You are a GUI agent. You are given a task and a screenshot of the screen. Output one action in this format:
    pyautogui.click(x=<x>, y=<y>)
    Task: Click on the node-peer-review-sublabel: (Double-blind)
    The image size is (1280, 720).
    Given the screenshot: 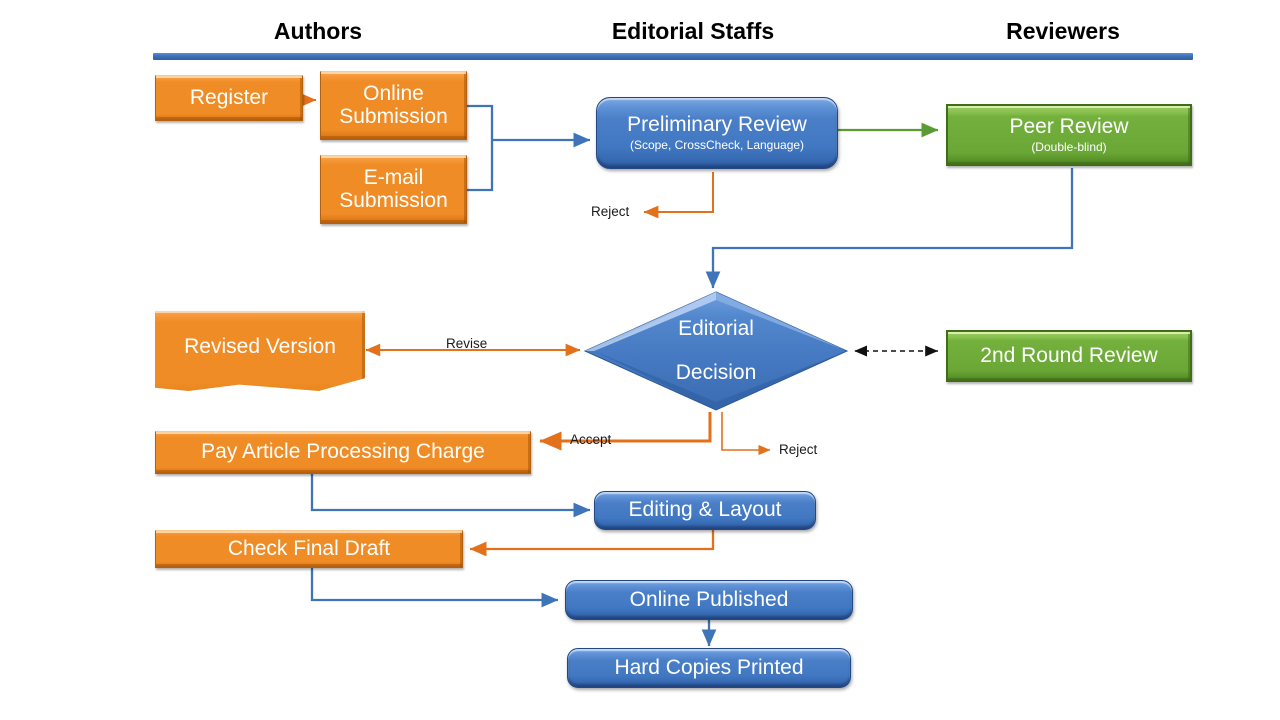 What is the action you would take?
    pyautogui.click(x=1069, y=146)
    